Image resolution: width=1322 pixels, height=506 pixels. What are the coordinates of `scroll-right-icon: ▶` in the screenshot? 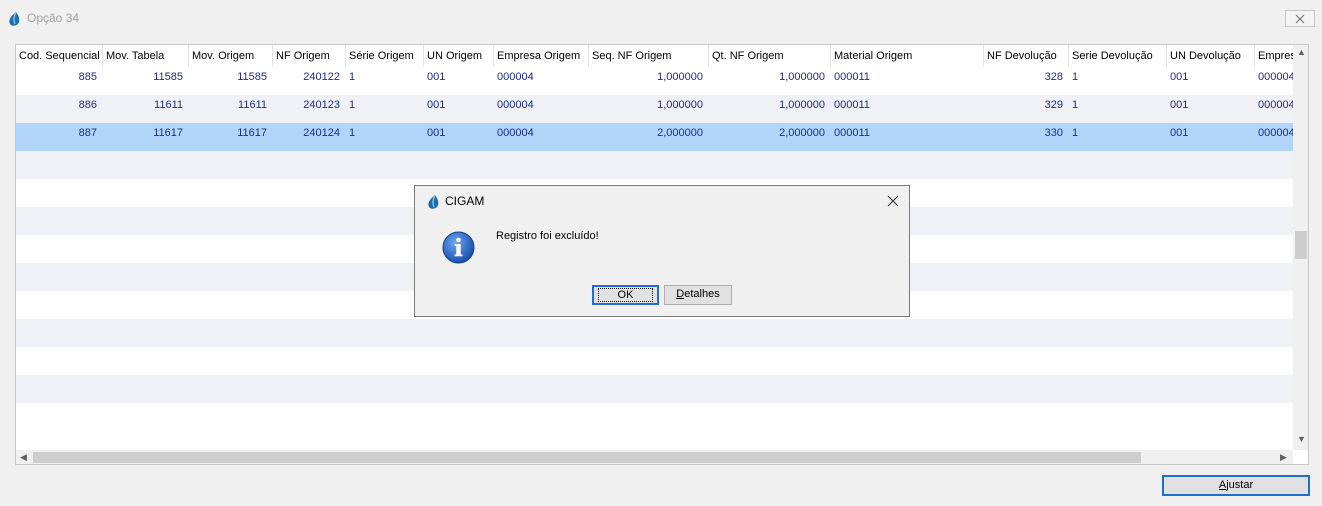 It's located at (1283, 457).